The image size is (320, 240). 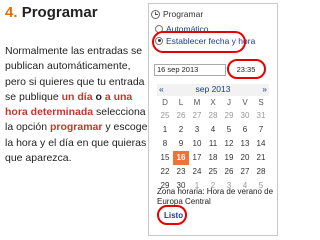 What do you see at coordinates (246, 69) in the screenshot?
I see `highlight-ring-time` at bounding box center [246, 69].